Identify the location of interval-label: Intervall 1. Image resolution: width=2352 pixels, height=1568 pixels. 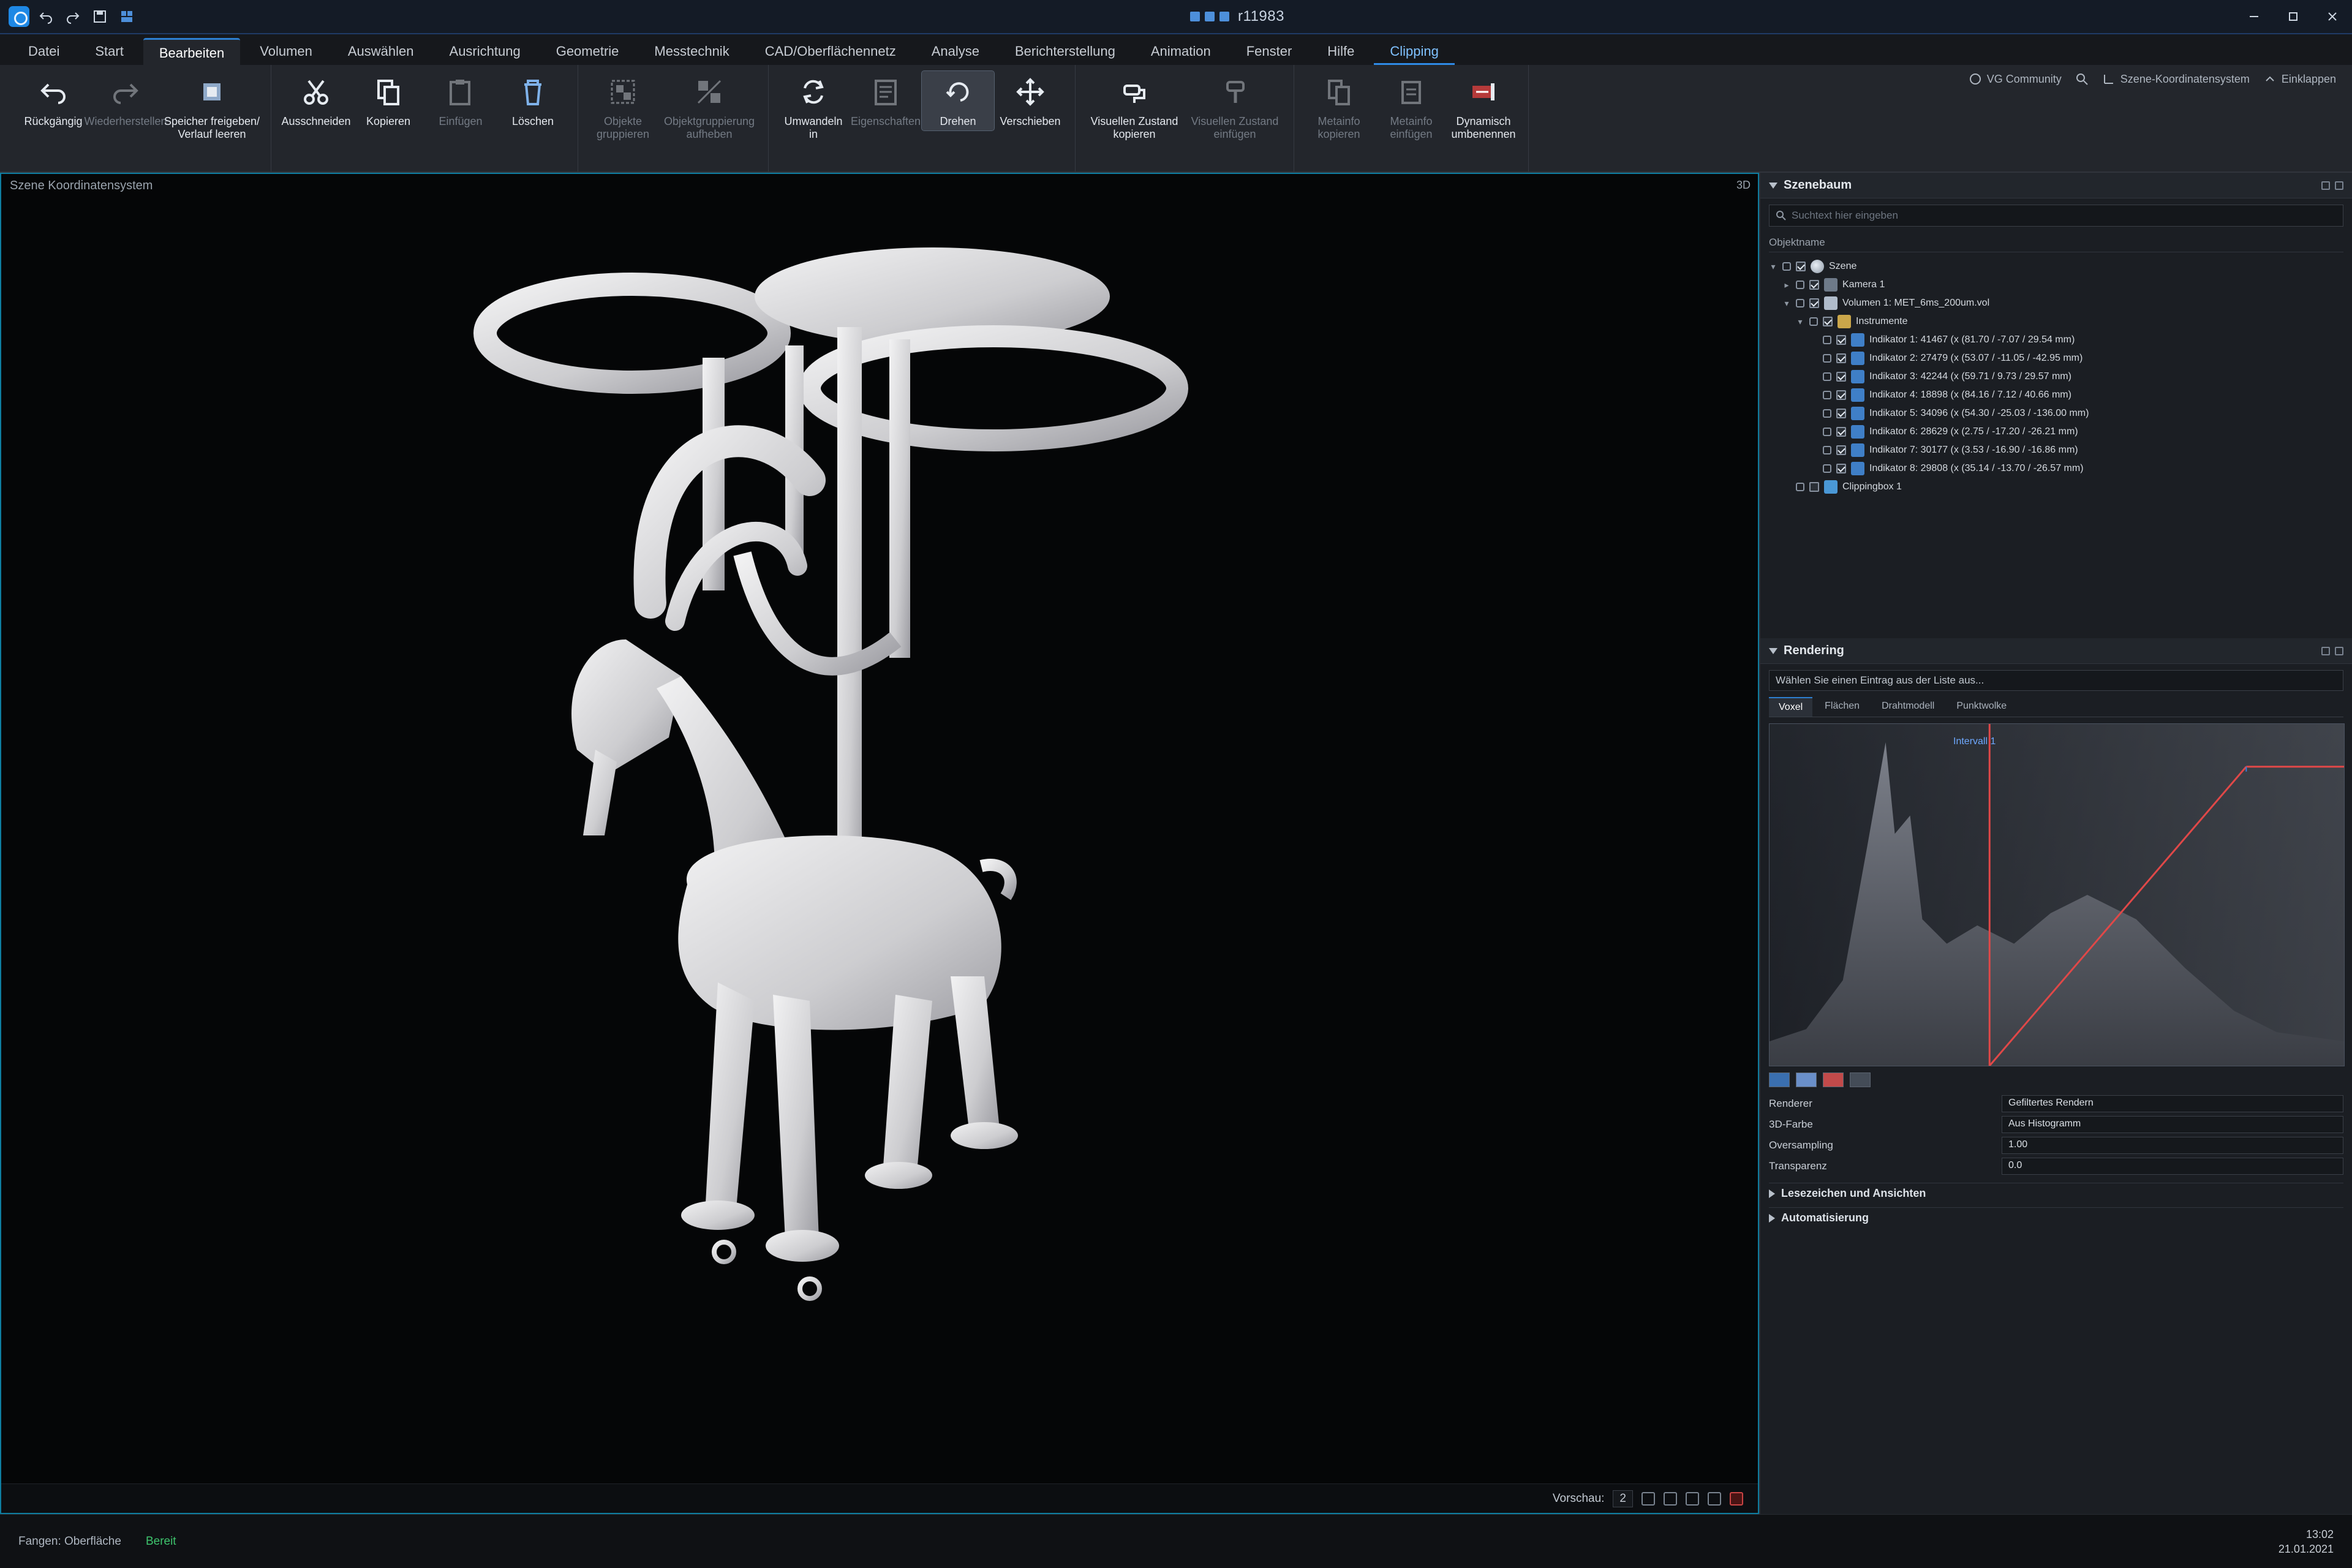
(1975, 742).